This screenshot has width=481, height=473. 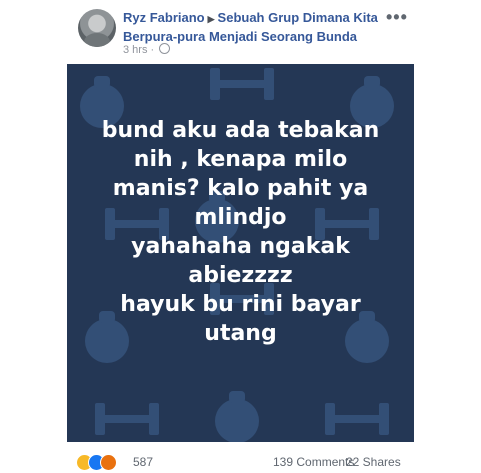 I want to click on post-time: 3 hrs, so click(x=135, y=50).